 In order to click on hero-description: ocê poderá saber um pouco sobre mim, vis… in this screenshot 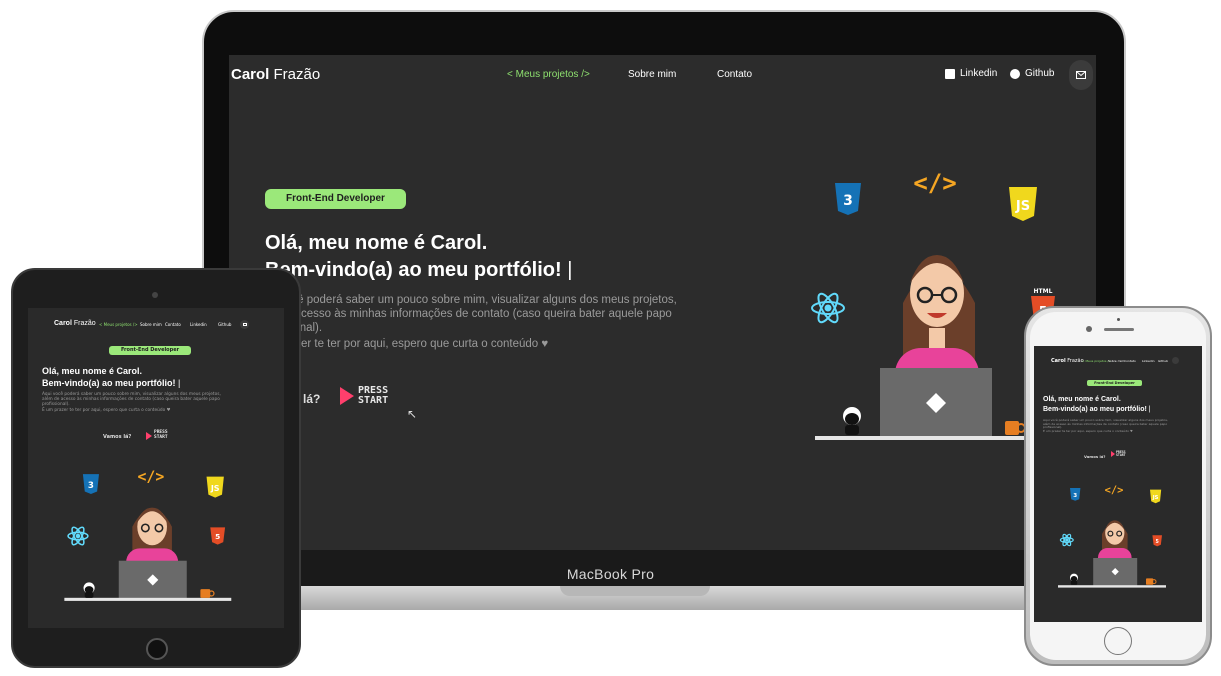, I will do `click(481, 322)`.